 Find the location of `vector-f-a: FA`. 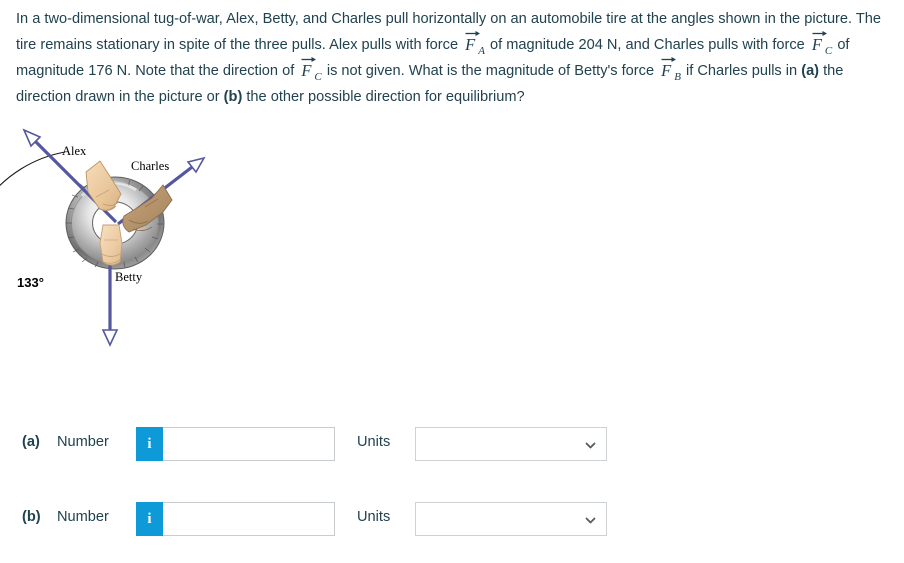

vector-f-a: FA is located at coordinates (475, 44).